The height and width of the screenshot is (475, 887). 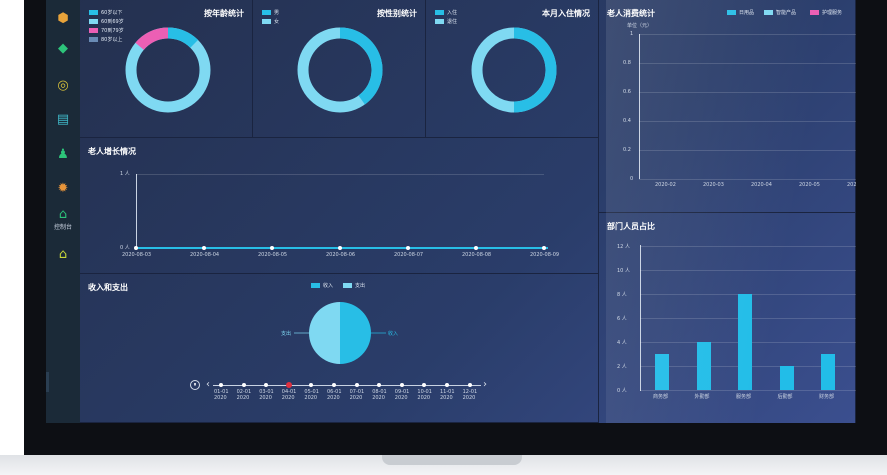 What do you see at coordinates (63, 189) in the screenshot?
I see `gear-icon: ✹` at bounding box center [63, 189].